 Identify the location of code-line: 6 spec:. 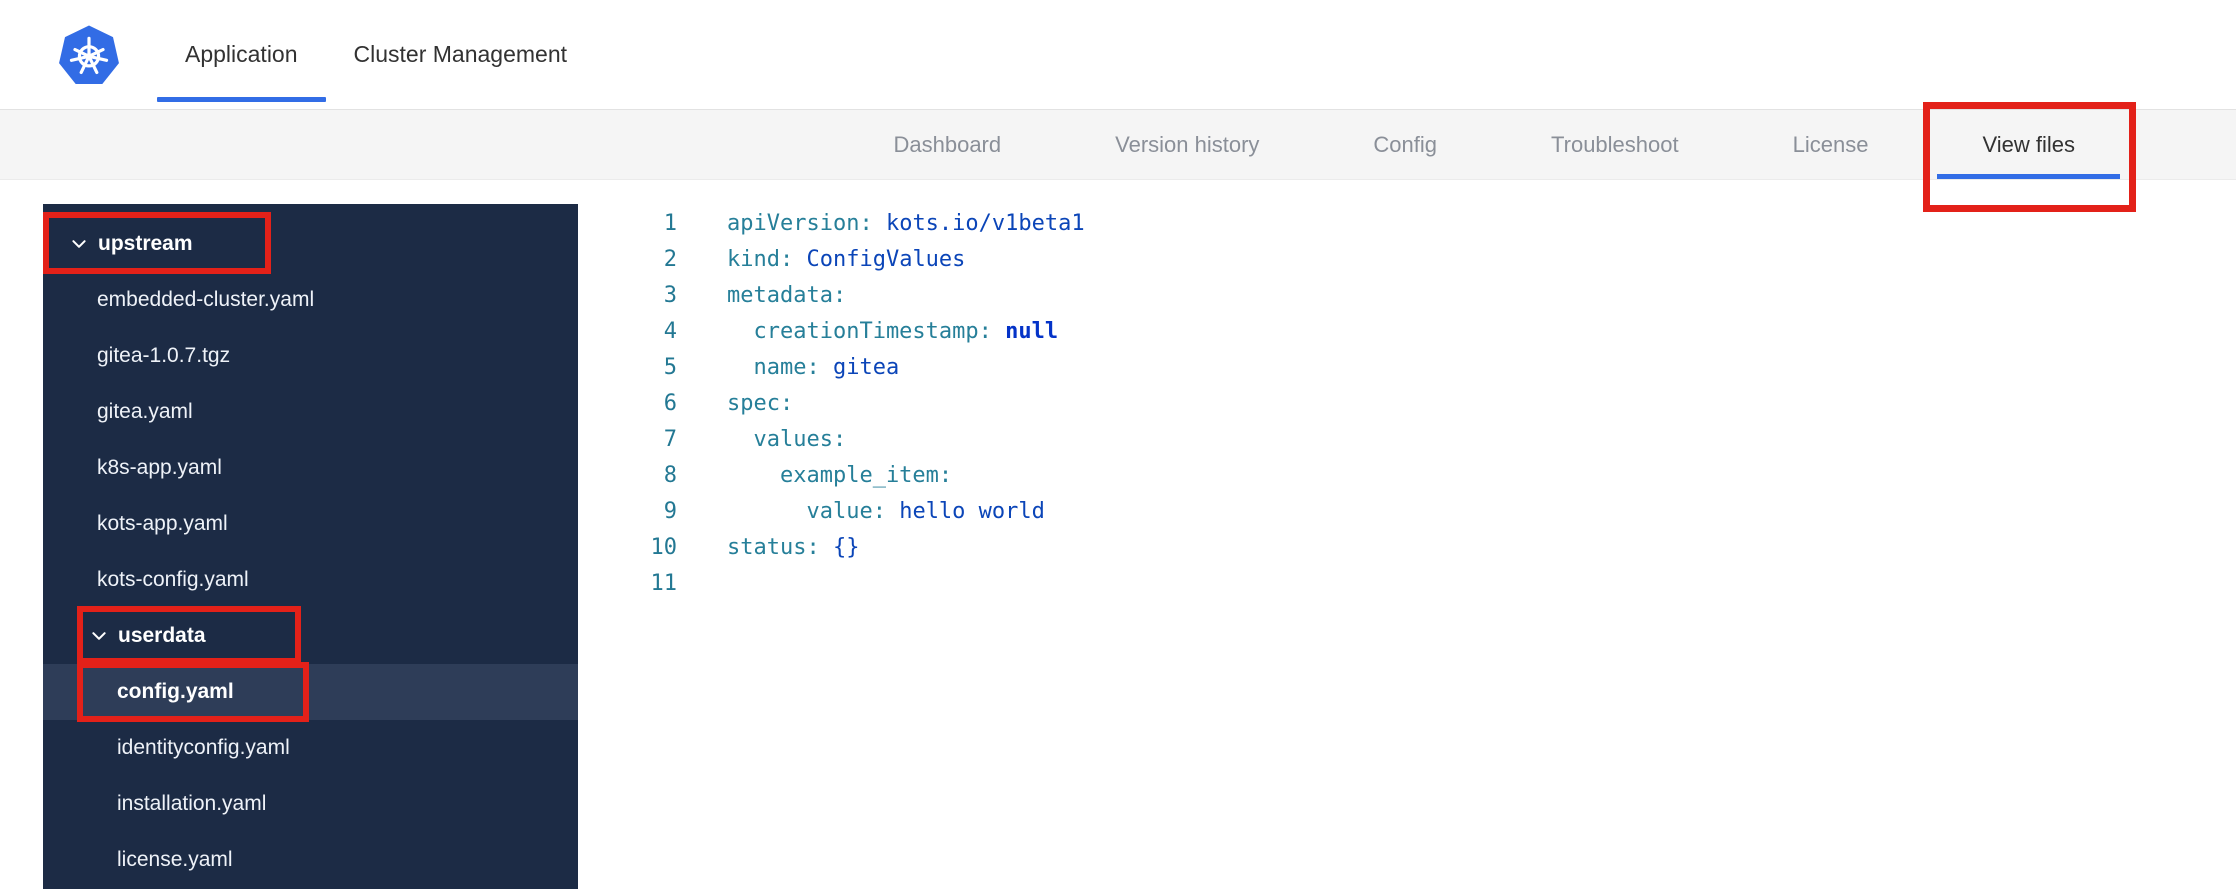
(1424, 404).